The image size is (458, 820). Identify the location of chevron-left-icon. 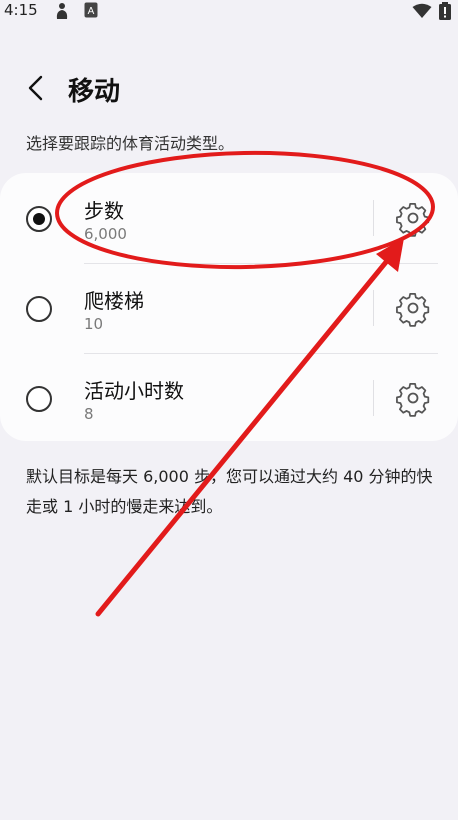
(35, 88).